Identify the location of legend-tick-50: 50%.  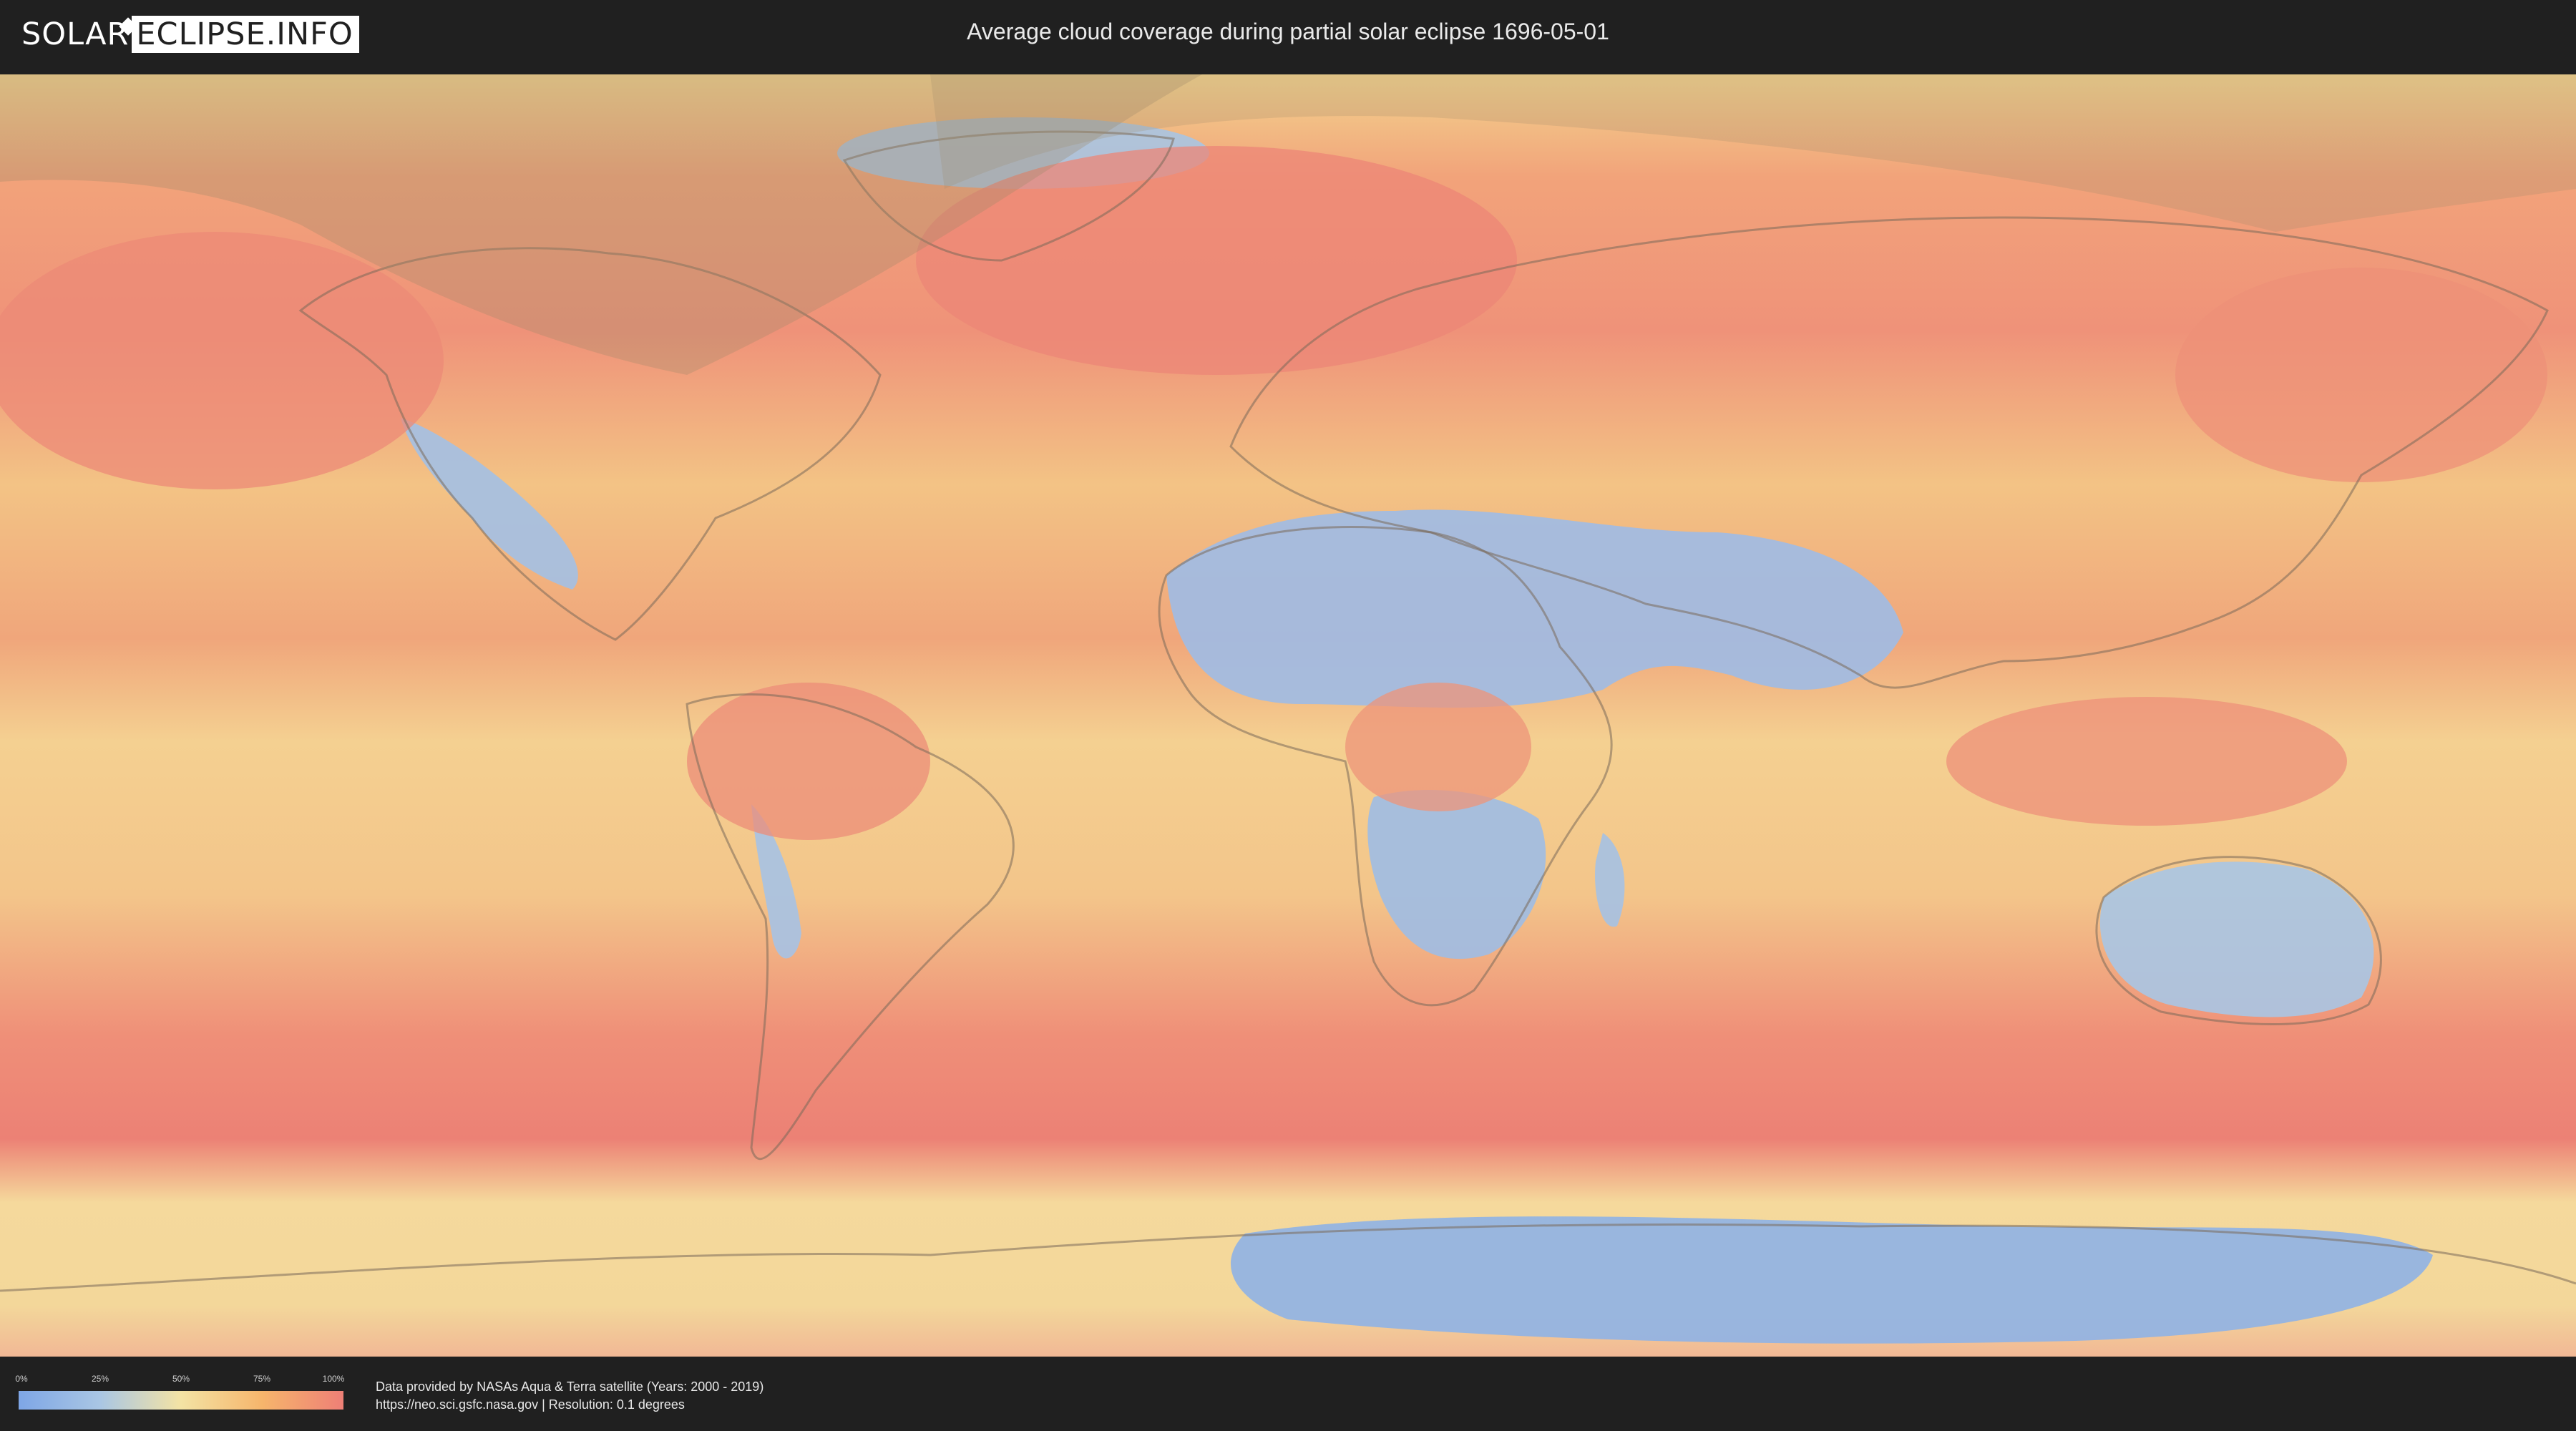
(181, 1379).